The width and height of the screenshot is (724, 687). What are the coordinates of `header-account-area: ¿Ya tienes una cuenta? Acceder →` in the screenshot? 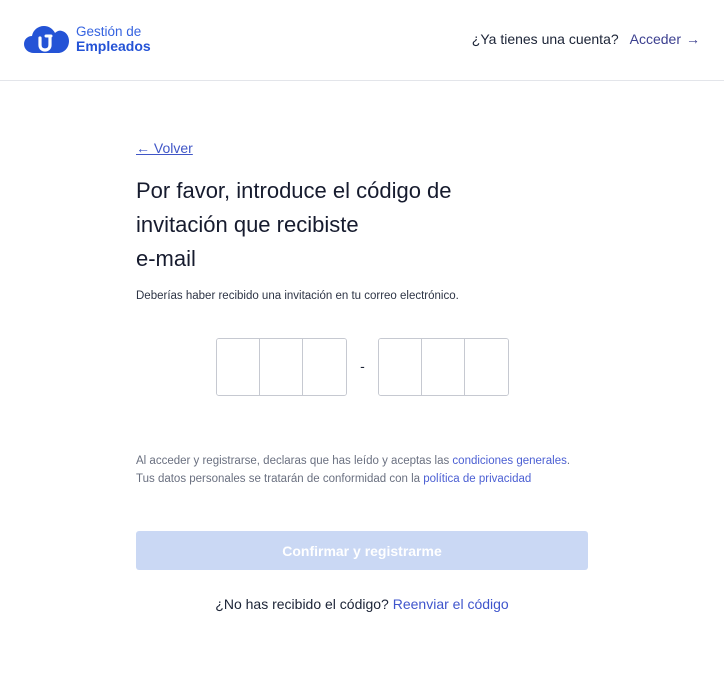 It's located at (586, 39).